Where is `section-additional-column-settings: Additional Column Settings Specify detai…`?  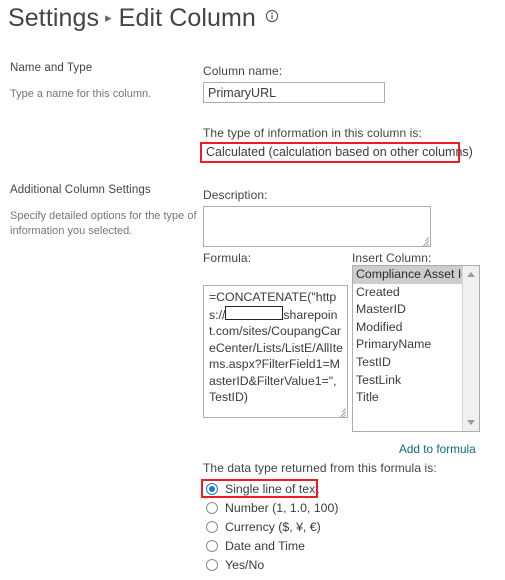 section-additional-column-settings: Additional Column Settings Specify detai… is located at coordinates (105, 211).